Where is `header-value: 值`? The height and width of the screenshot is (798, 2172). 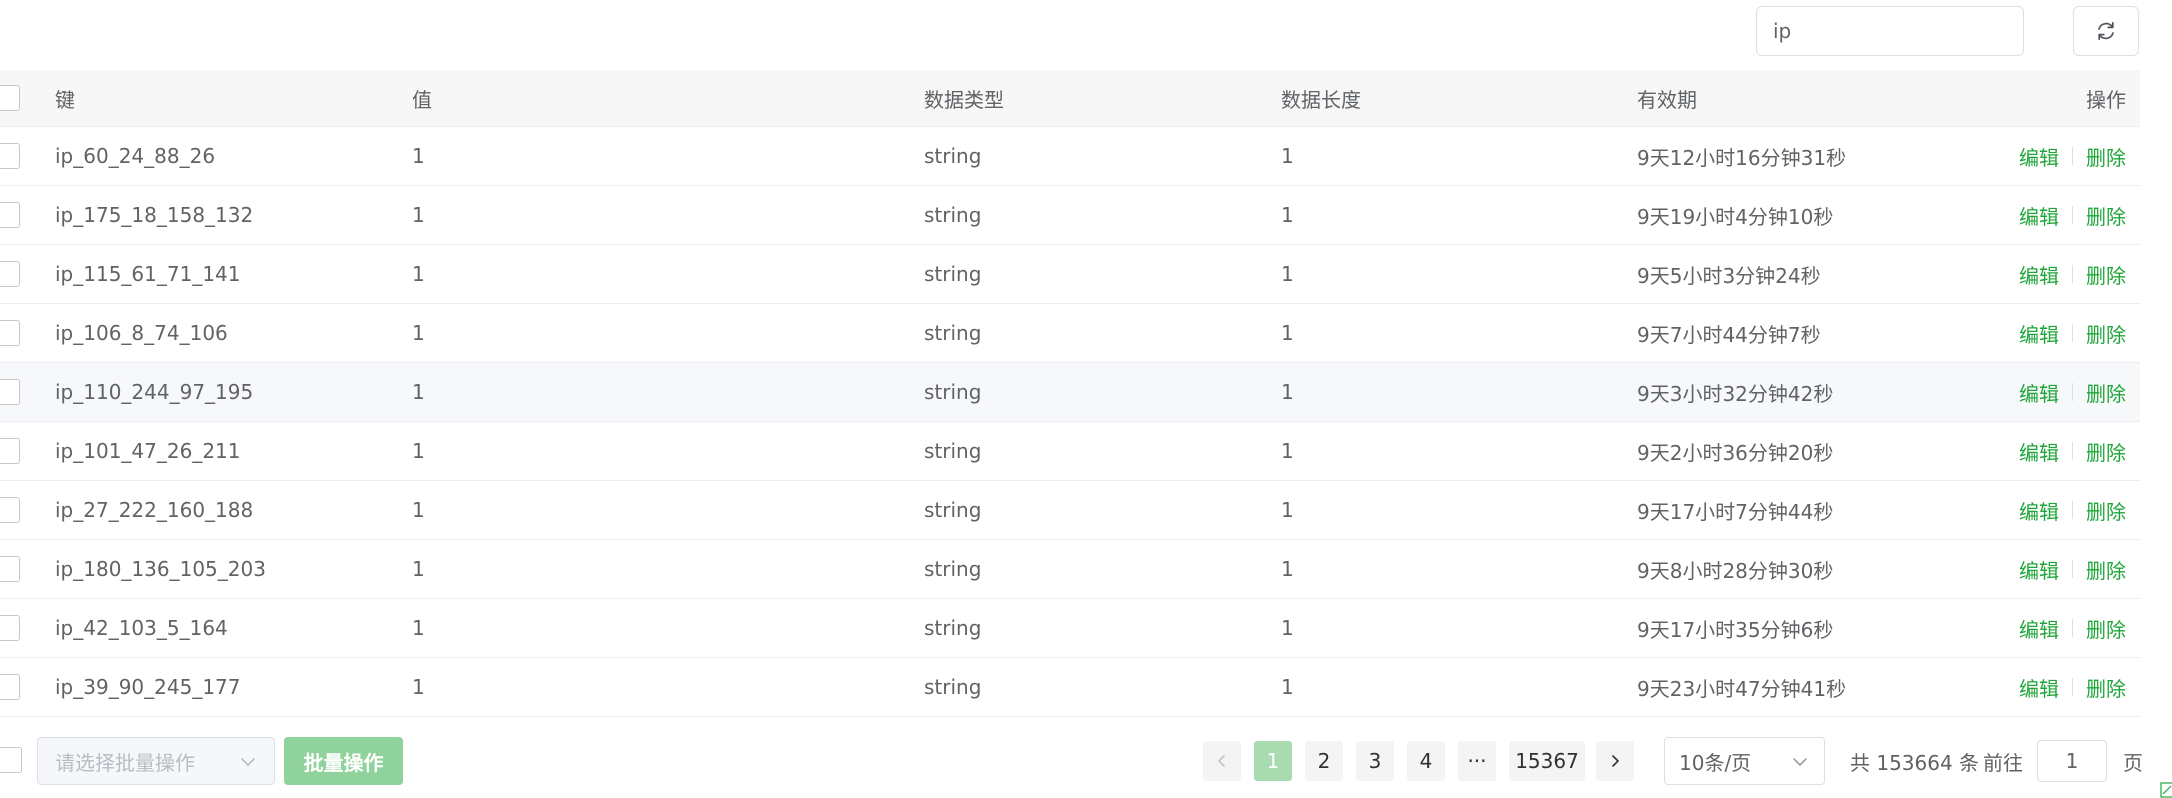
header-value: 值 is located at coordinates (422, 99).